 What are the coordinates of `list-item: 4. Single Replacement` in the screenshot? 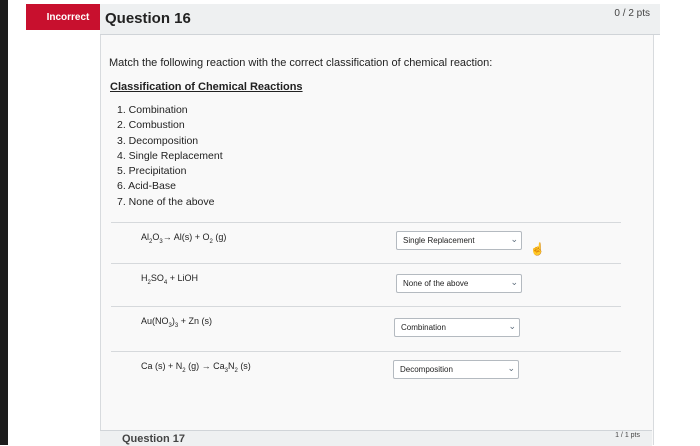 It's located at (170, 155).